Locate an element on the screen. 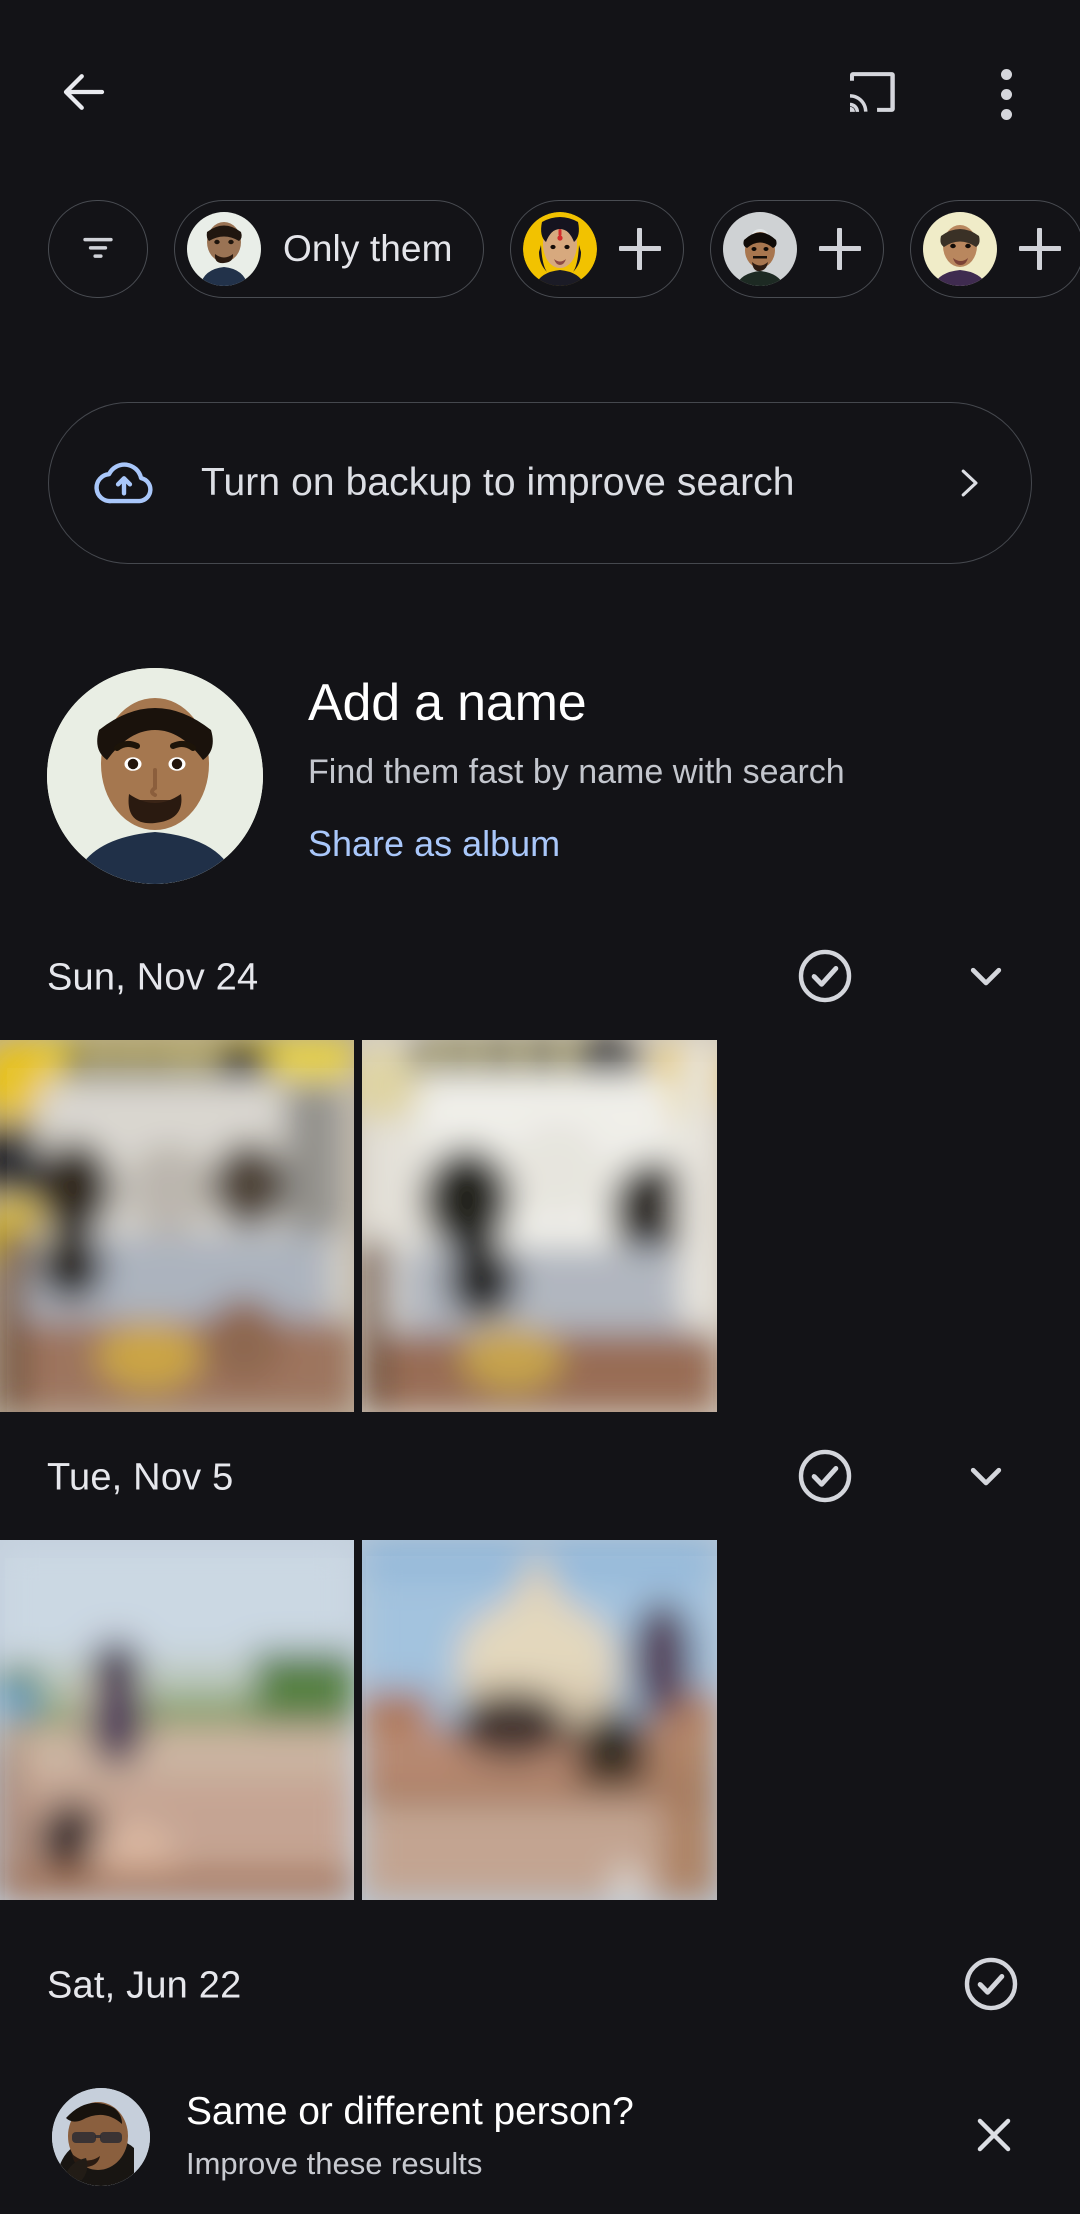 The image size is (1080, 2214). share-as-album-link: Share as album is located at coordinates (658, 844).